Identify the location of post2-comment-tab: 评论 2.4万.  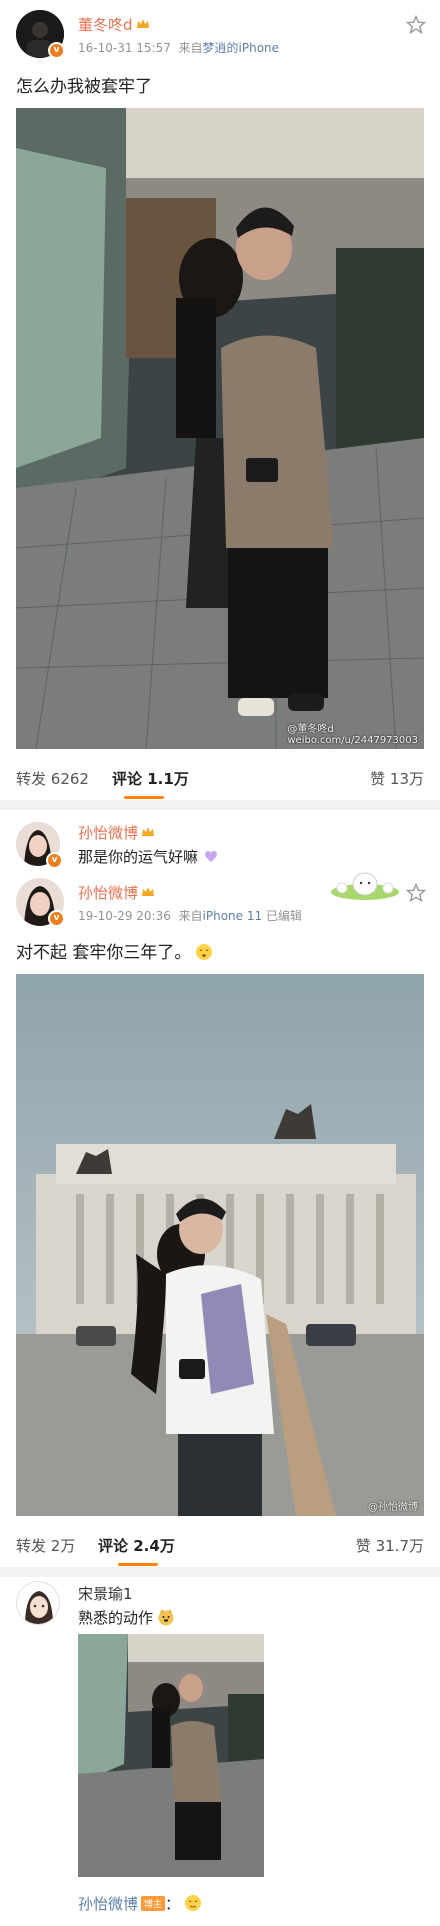
(136, 1545).